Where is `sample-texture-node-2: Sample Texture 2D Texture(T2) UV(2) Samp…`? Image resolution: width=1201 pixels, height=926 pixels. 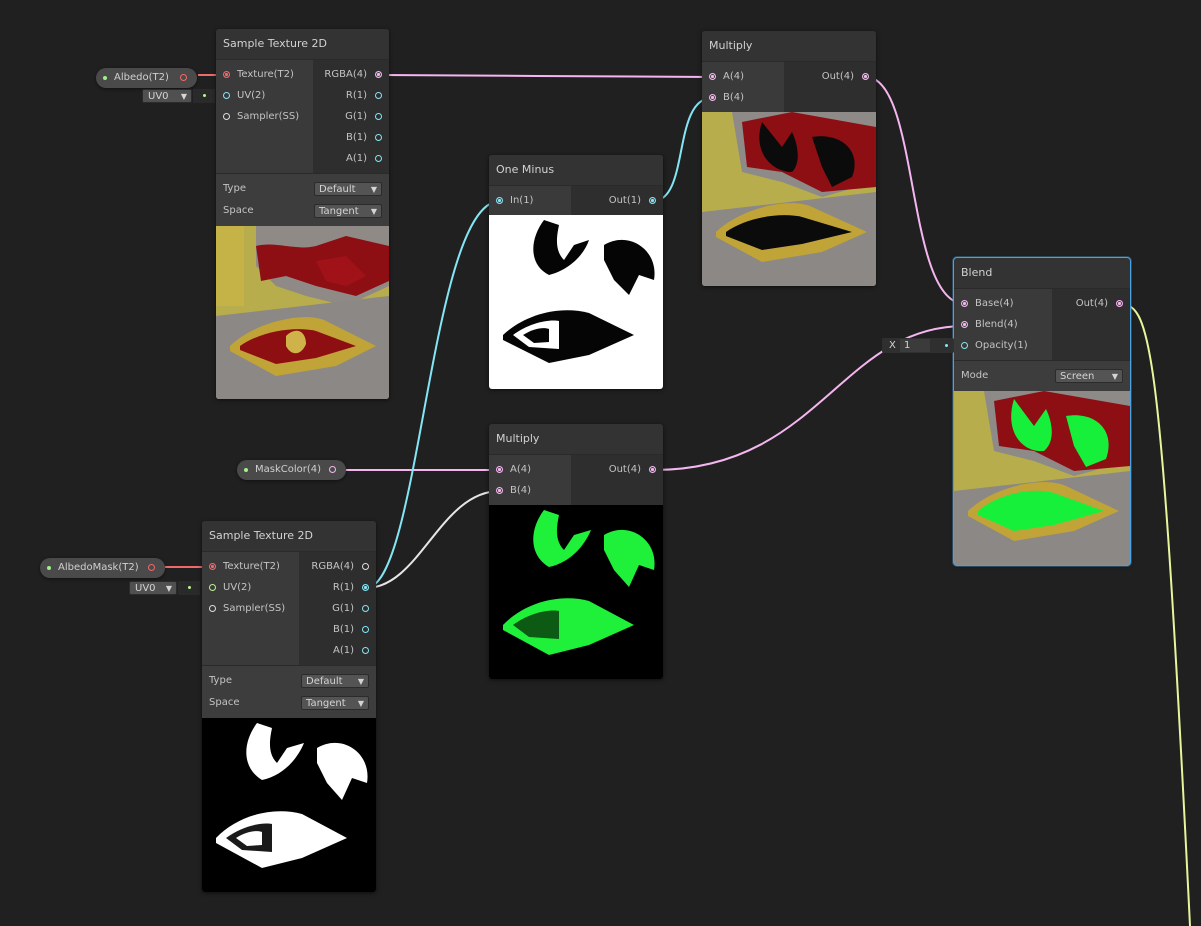
sample-texture-node-2: Sample Texture 2D Texture(T2) UV(2) Samp… is located at coordinates (289, 706).